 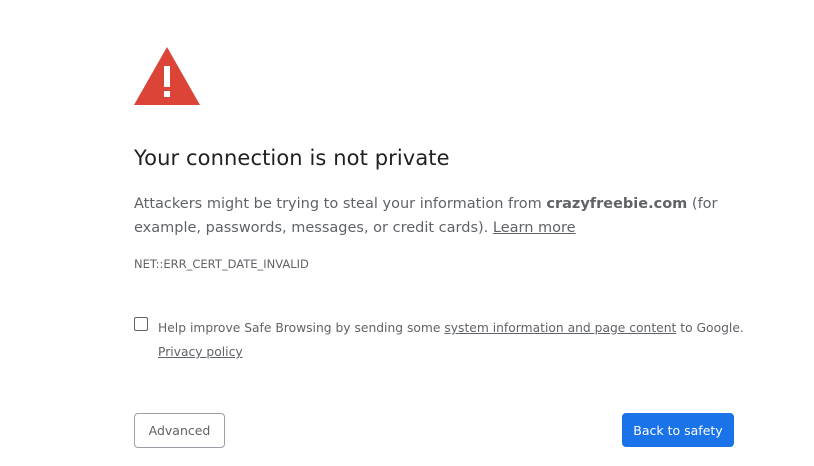 What do you see at coordinates (617, 204) in the screenshot?
I see `site-domain: crazyfreebie.com` at bounding box center [617, 204].